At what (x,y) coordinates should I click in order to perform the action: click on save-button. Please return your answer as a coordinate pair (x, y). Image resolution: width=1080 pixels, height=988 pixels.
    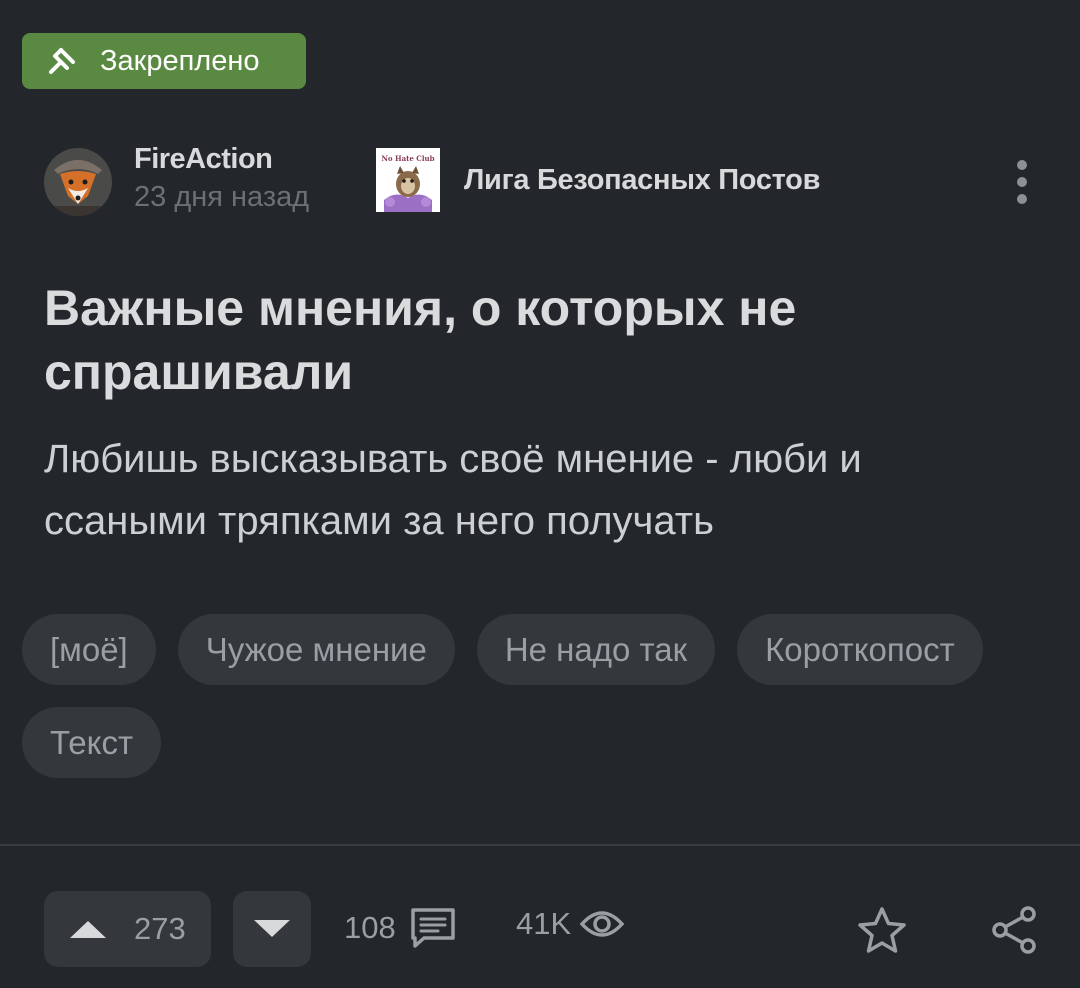
    Looking at the image, I should click on (882, 931).